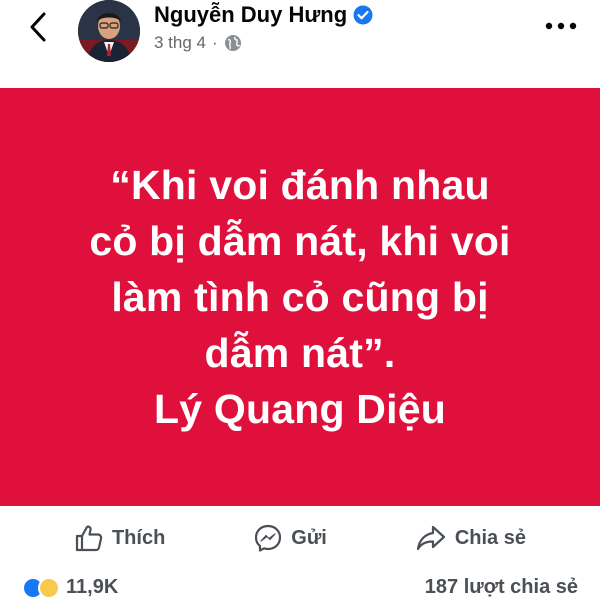 The image size is (600, 616). I want to click on post-stats-bar: 11,9K 187 lượt chia sẻ, so click(300, 596).